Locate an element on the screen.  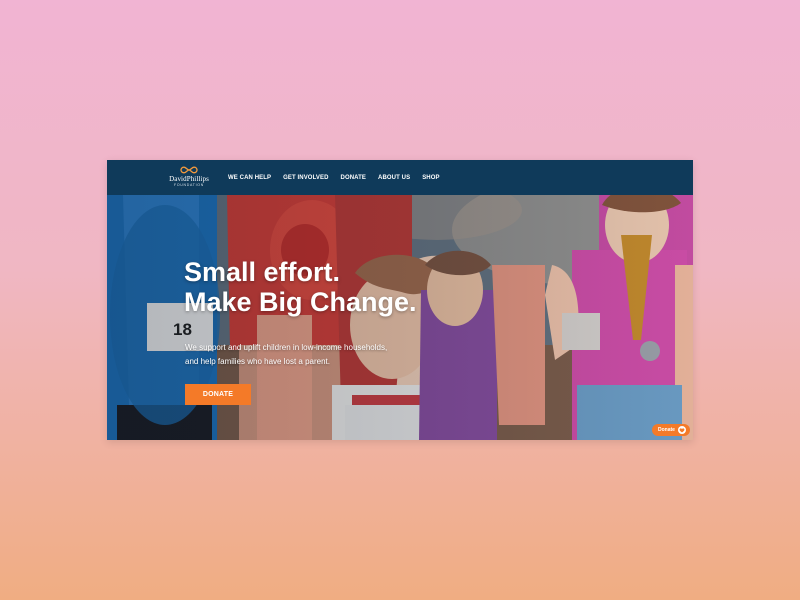
hero-title-line-2: Make Big Change. is located at coordinates (300, 302).